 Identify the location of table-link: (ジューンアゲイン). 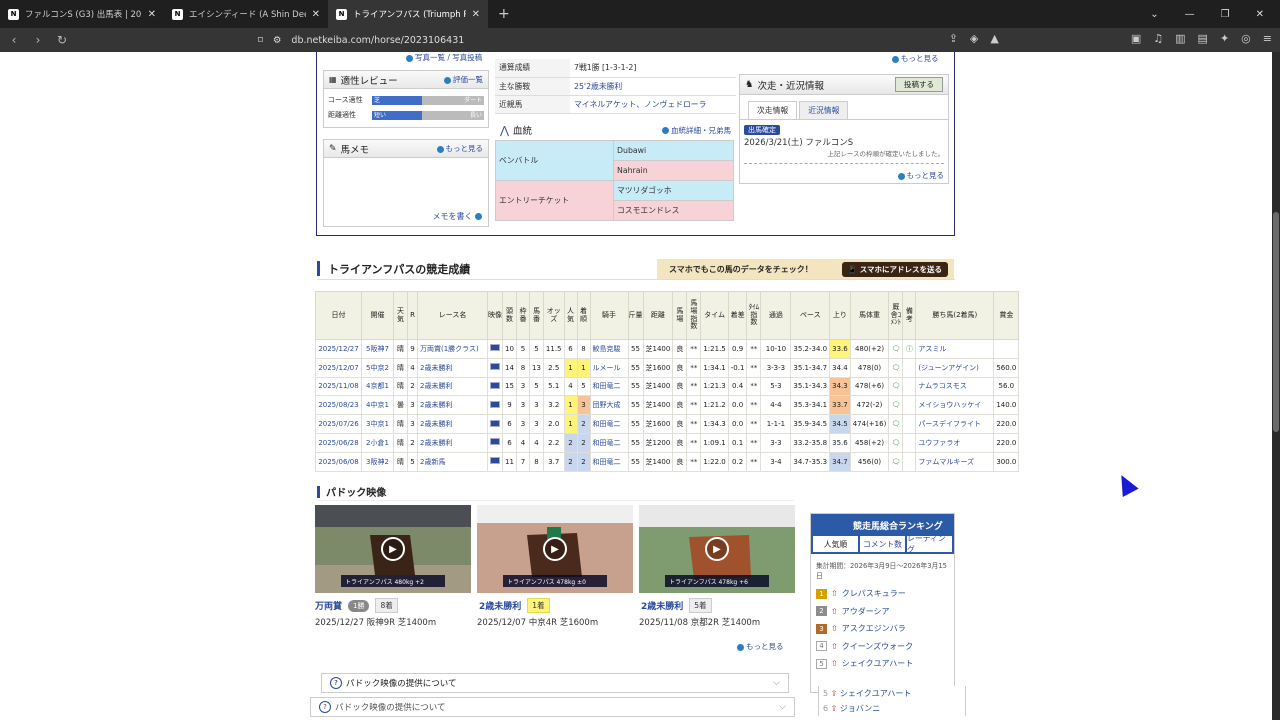
(948, 368).